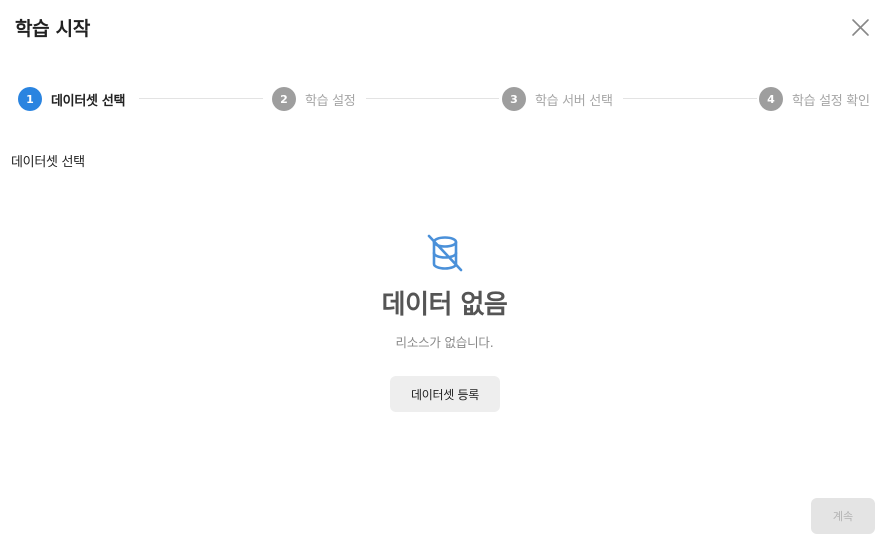 The image size is (889, 550). I want to click on step-label: 학습 설정, so click(330, 101).